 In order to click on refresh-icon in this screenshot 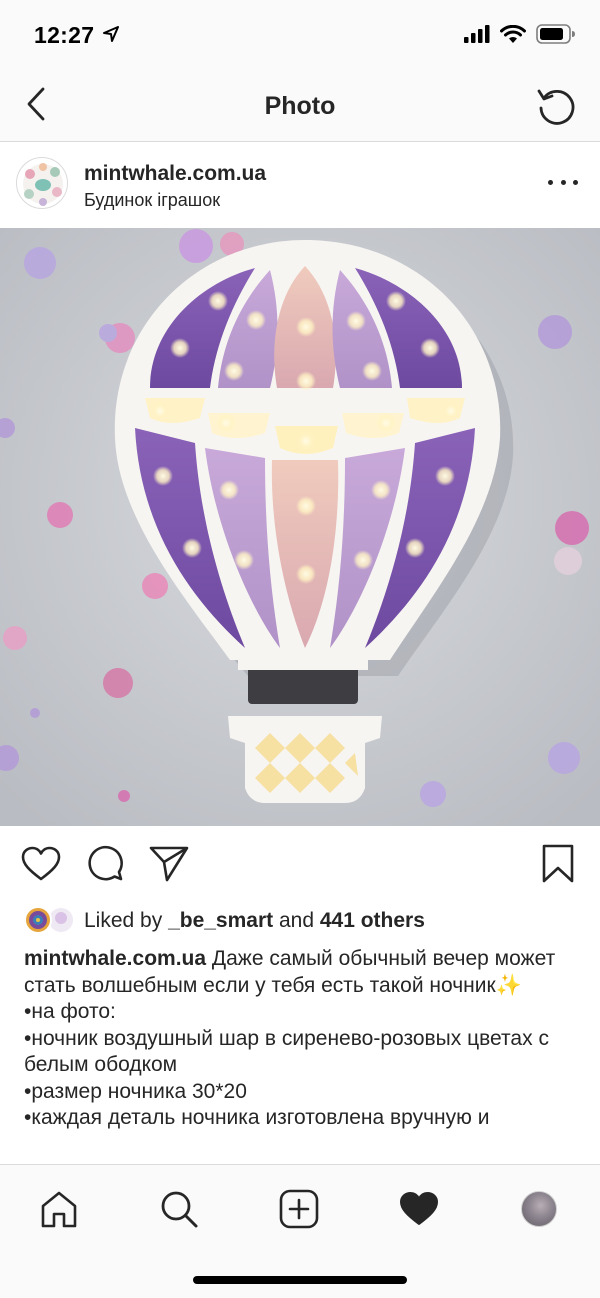, I will do `click(556, 107)`.